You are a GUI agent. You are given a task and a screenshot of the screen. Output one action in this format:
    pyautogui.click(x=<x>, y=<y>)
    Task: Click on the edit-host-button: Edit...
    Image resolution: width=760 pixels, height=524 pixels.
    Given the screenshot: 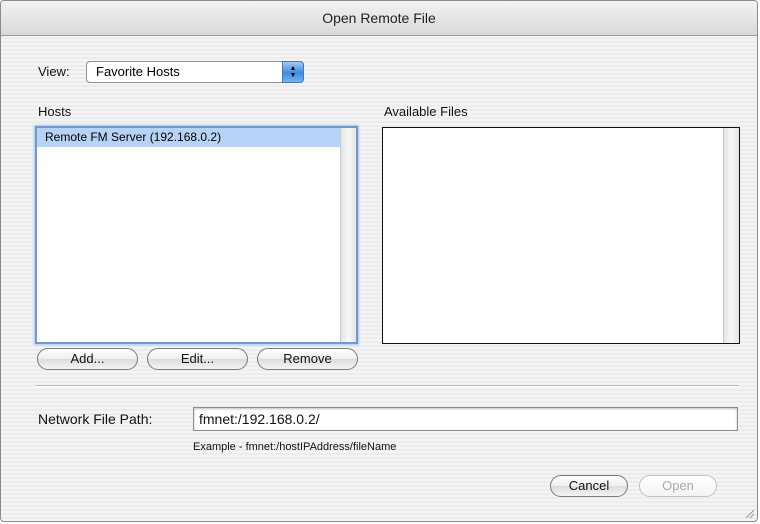 What is the action you would take?
    pyautogui.click(x=197, y=359)
    